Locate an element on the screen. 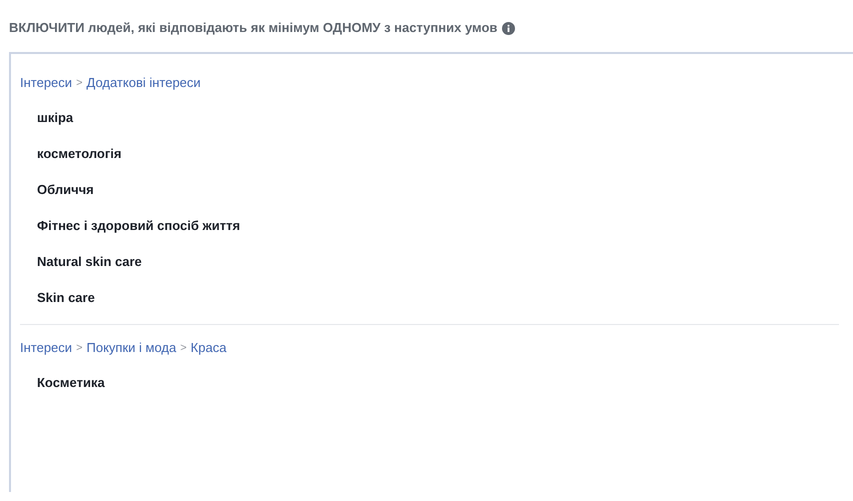 The image size is (853, 501). interest-item: Фітнес і здоровий спосіб життя is located at coordinates (138, 226).